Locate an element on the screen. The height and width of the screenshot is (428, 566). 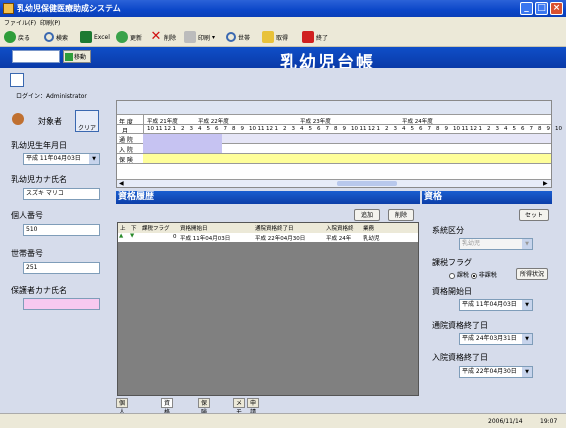
print-button: 印刷 ▾ is located at coordinates (199, 37).